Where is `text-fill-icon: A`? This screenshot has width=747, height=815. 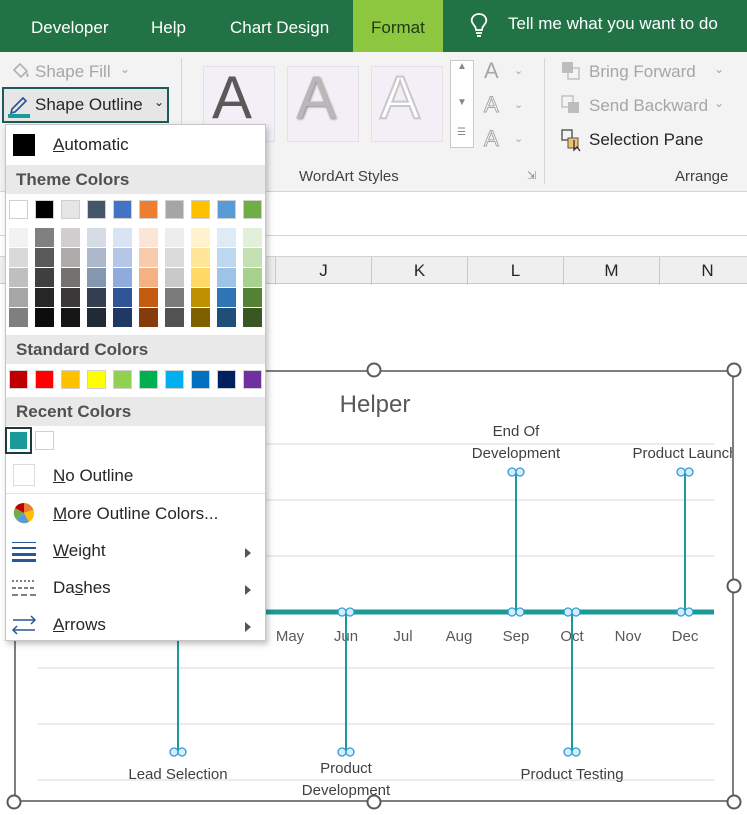 text-fill-icon: A is located at coordinates (491, 71).